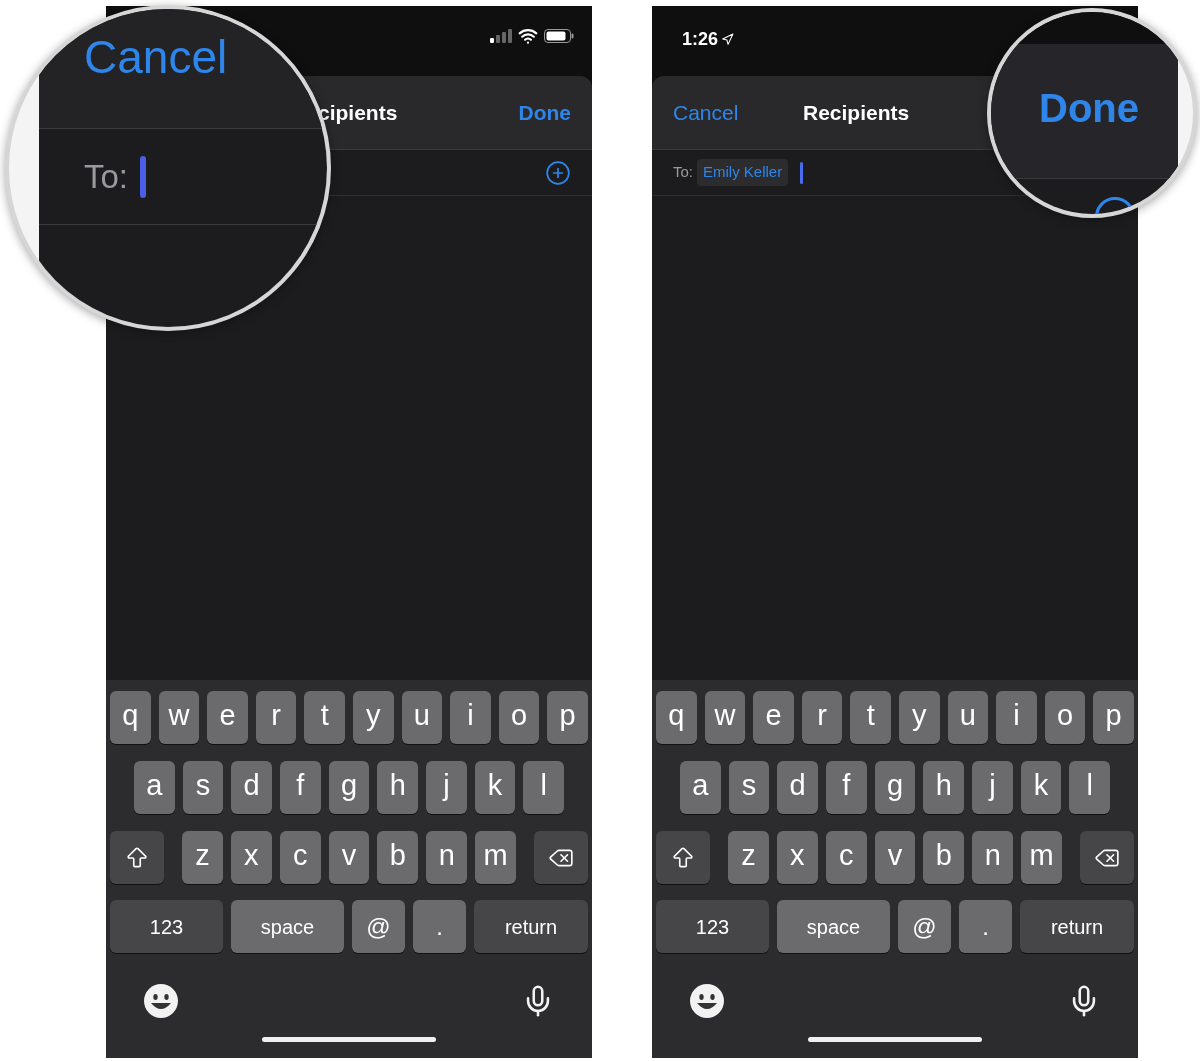 The height and width of the screenshot is (1061, 1200). Describe the element at coordinates (700, 39) in the screenshot. I see `status-time: 1:26` at that location.